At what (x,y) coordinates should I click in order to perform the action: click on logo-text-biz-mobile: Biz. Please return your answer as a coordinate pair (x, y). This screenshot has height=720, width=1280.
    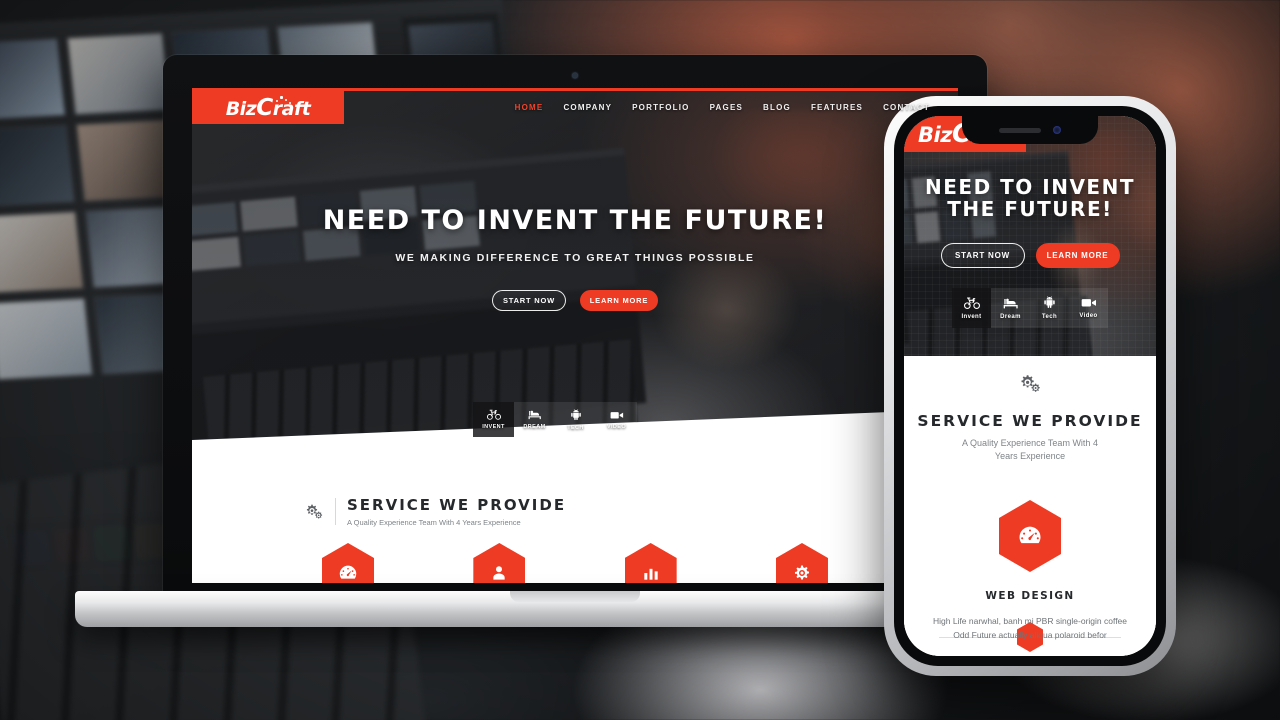
    Looking at the image, I should click on (935, 135).